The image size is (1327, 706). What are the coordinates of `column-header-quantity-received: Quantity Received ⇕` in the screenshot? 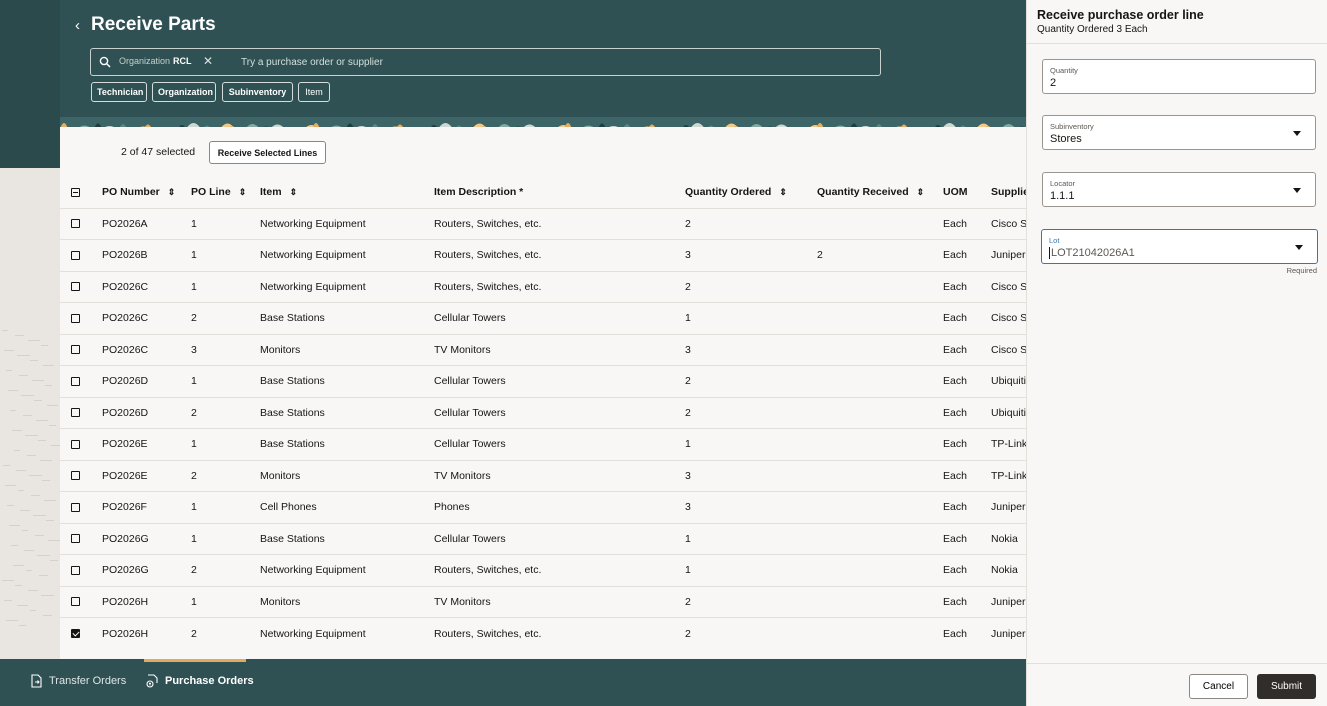 It's located at (880, 192).